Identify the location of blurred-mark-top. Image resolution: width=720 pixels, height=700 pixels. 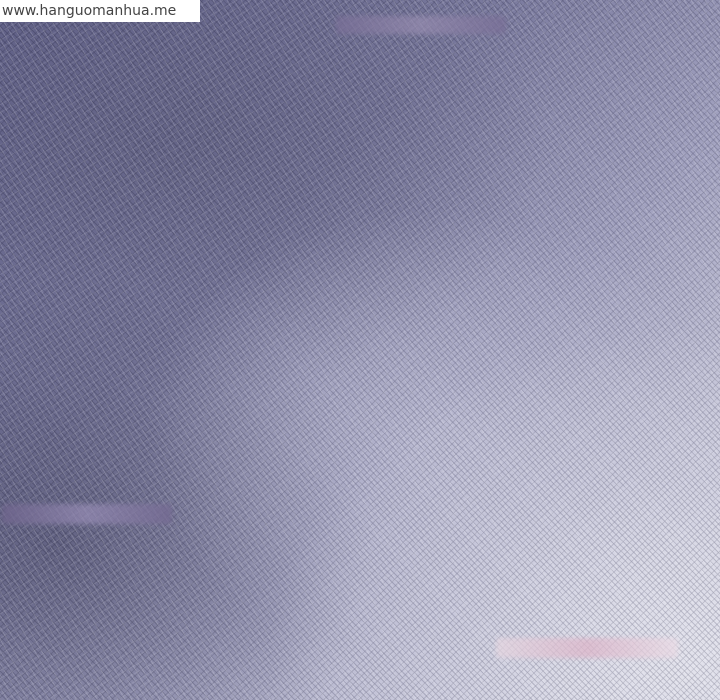
(421, 25).